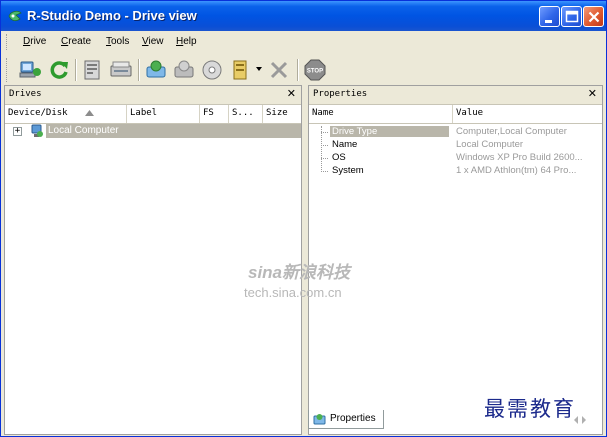 The height and width of the screenshot is (437, 607). What do you see at coordinates (291, 94) in the screenshot?
I see `drives-pane-close-button: ✕` at bounding box center [291, 94].